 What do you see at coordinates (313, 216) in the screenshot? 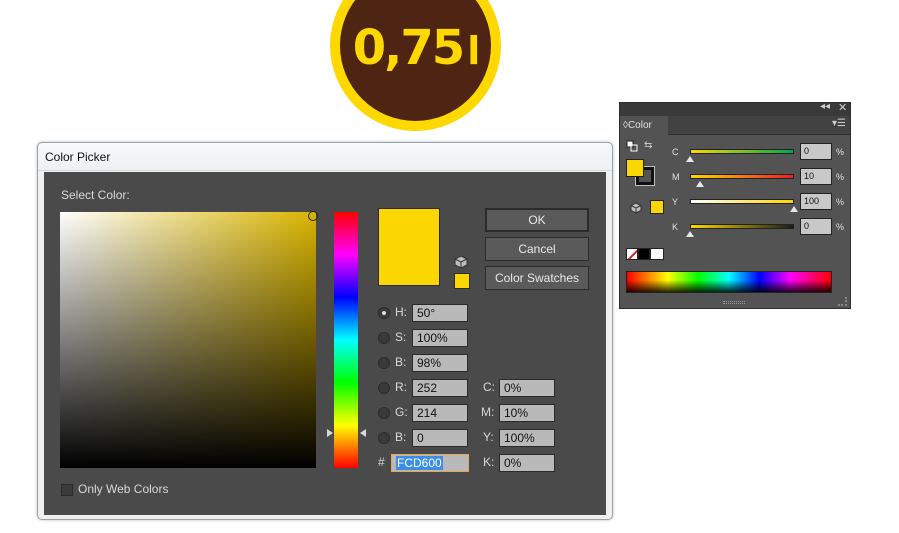
I see `color-field-marker` at bounding box center [313, 216].